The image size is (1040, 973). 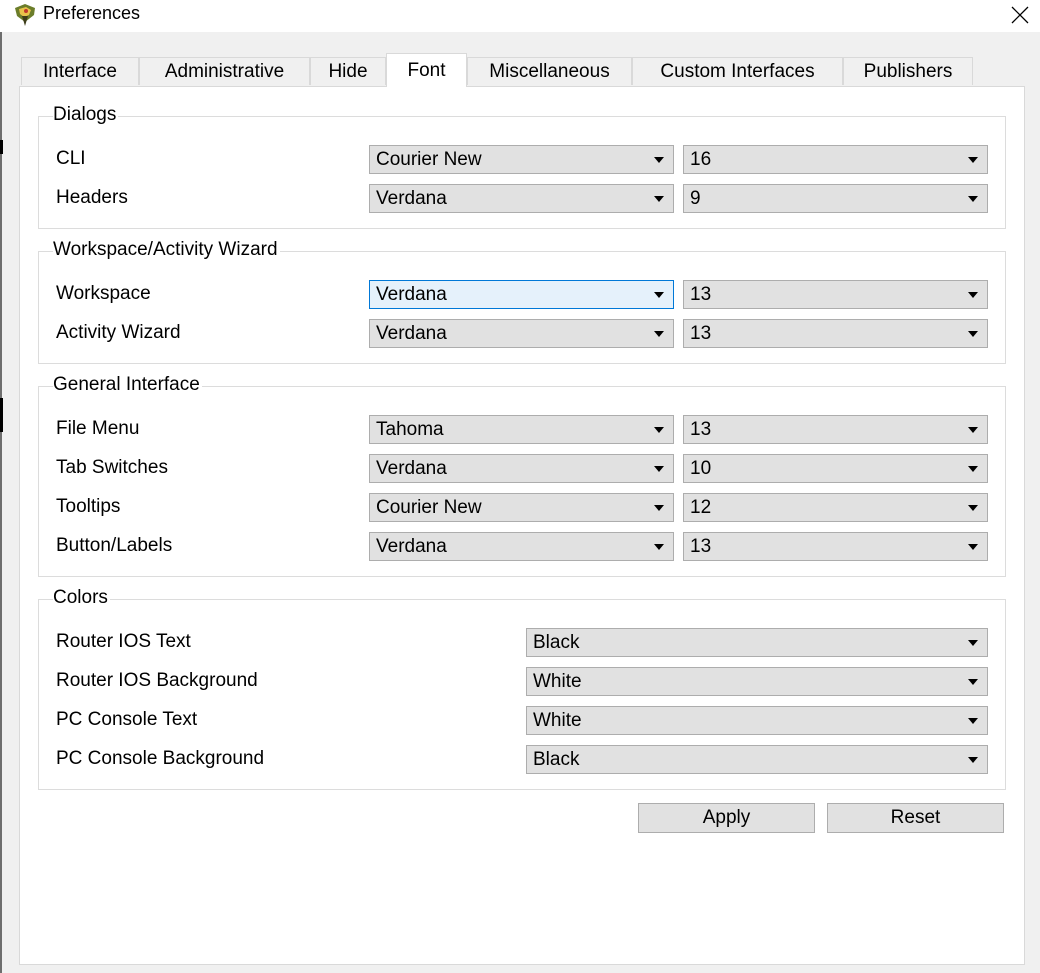 What do you see at coordinates (835, 507) in the screenshot?
I see `tooltips-size-select: 12` at bounding box center [835, 507].